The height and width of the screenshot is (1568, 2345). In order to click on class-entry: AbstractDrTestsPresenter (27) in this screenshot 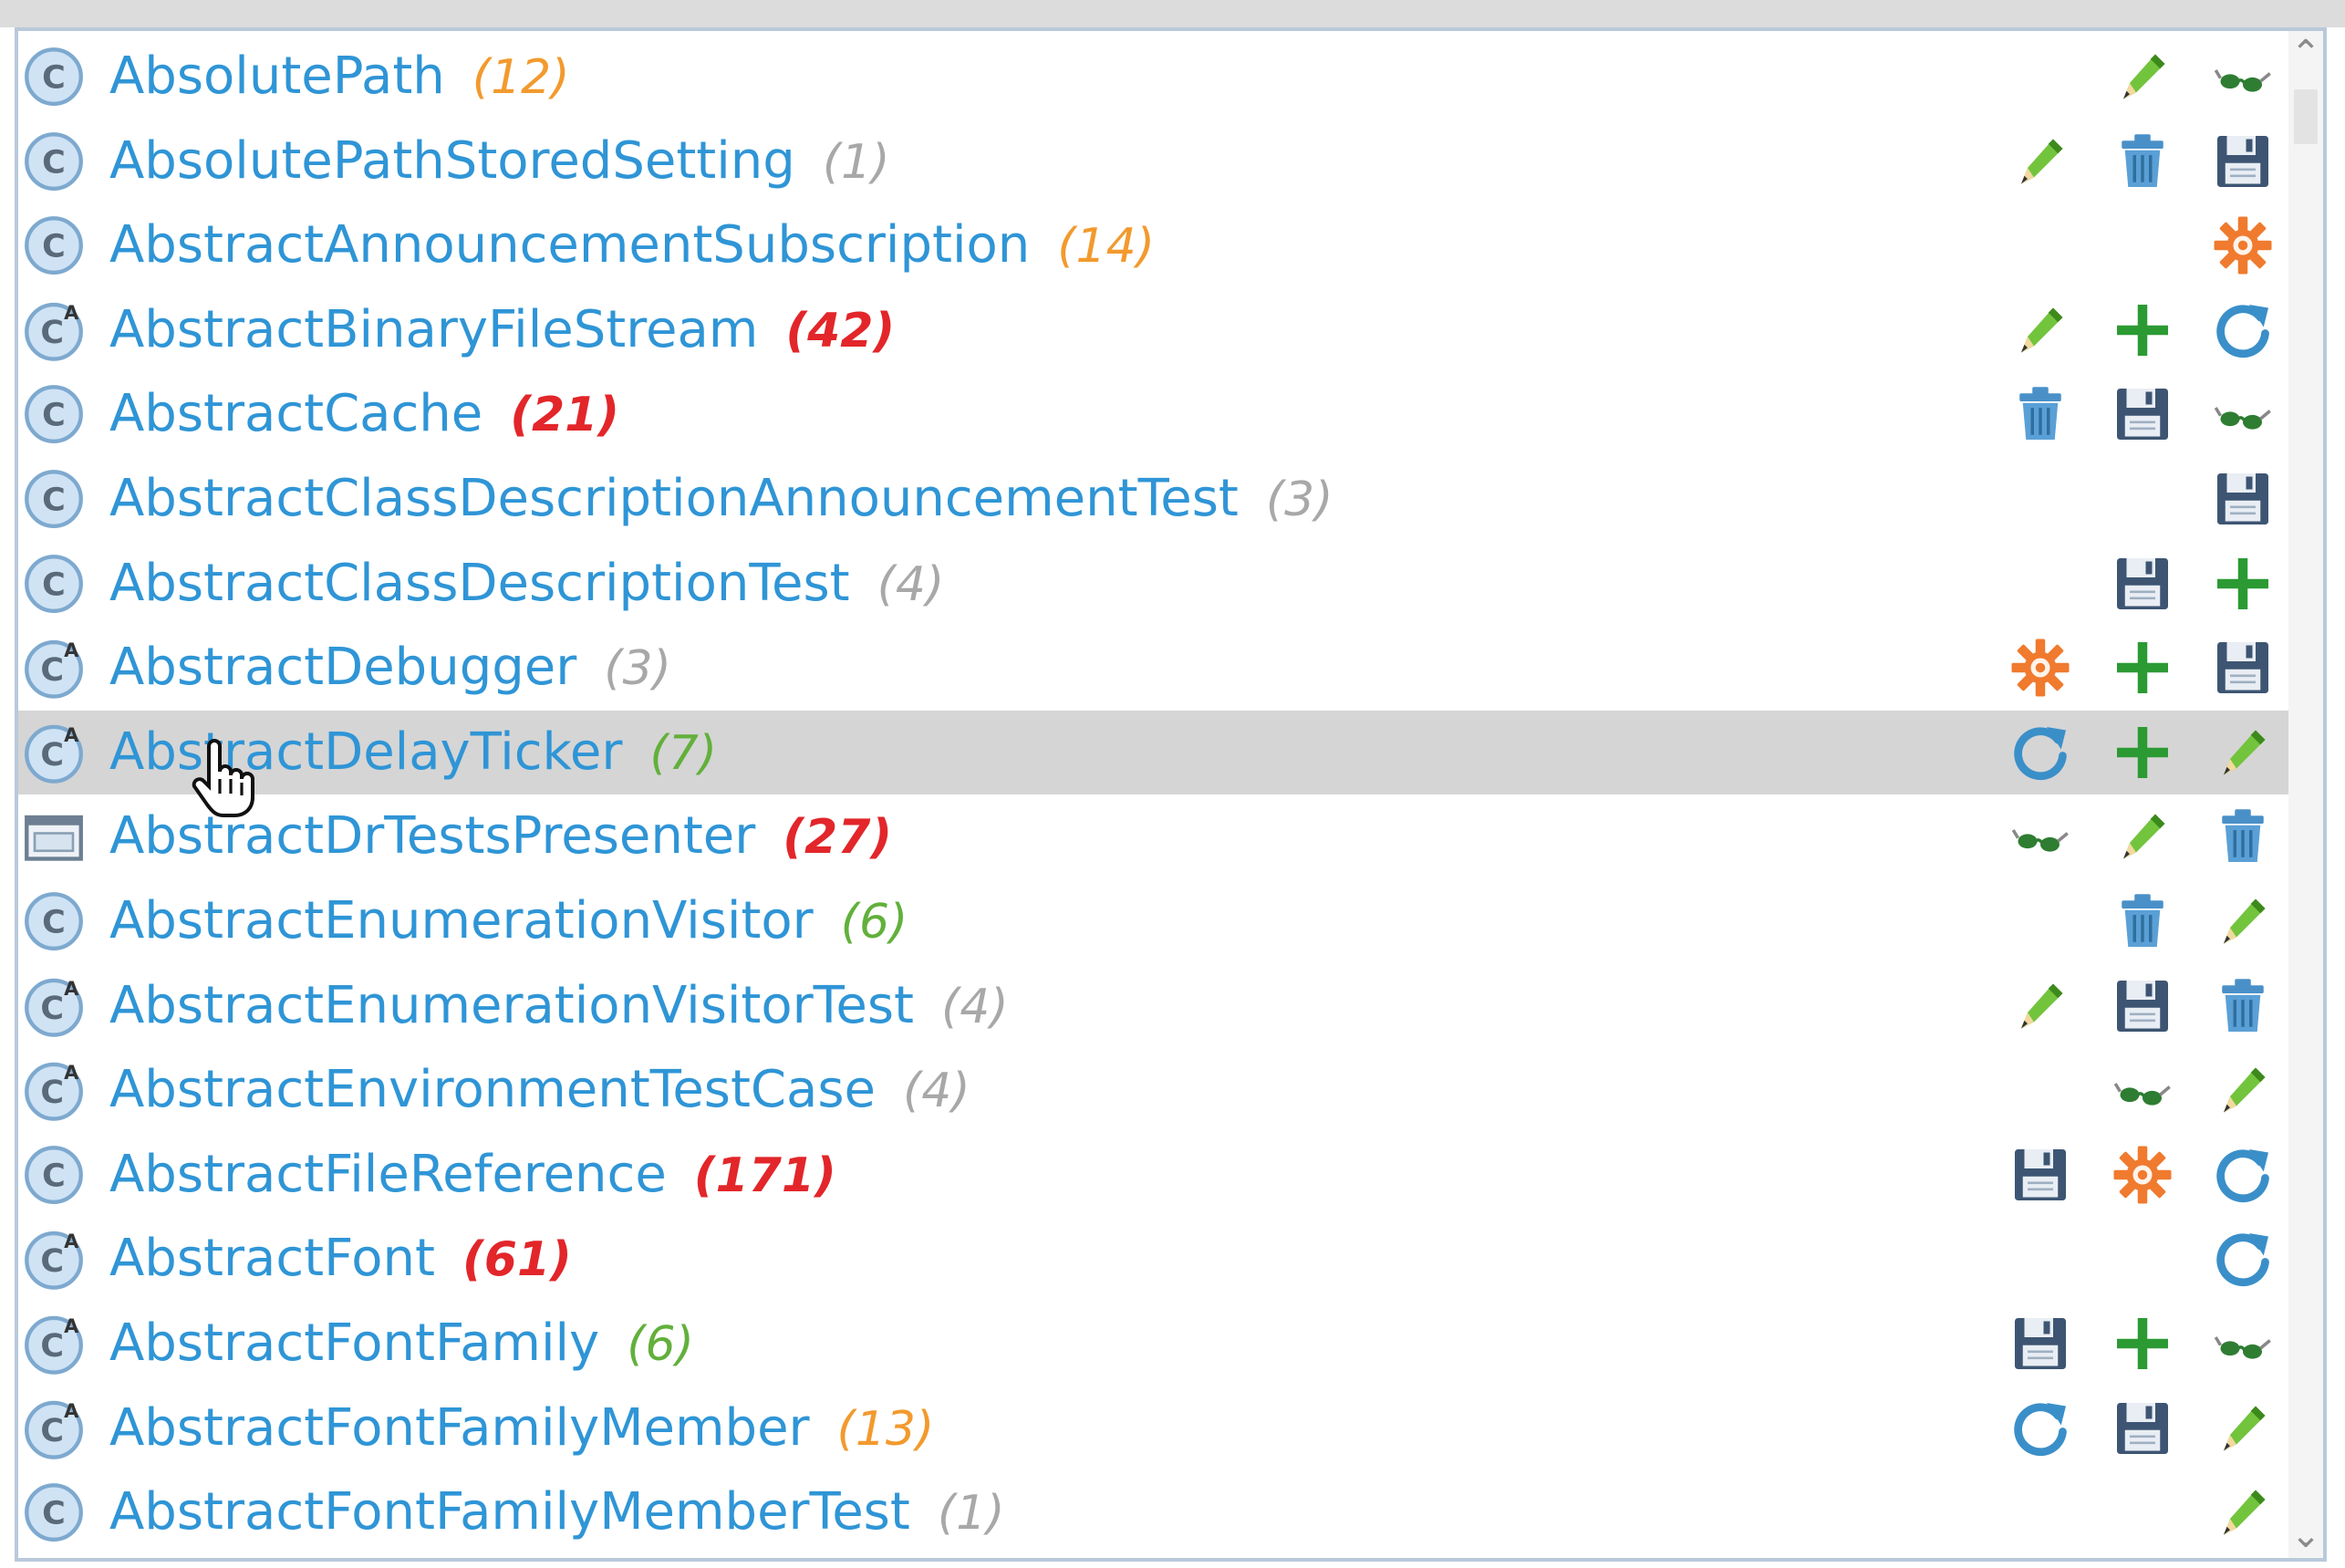, I will do `click(501, 836)`.